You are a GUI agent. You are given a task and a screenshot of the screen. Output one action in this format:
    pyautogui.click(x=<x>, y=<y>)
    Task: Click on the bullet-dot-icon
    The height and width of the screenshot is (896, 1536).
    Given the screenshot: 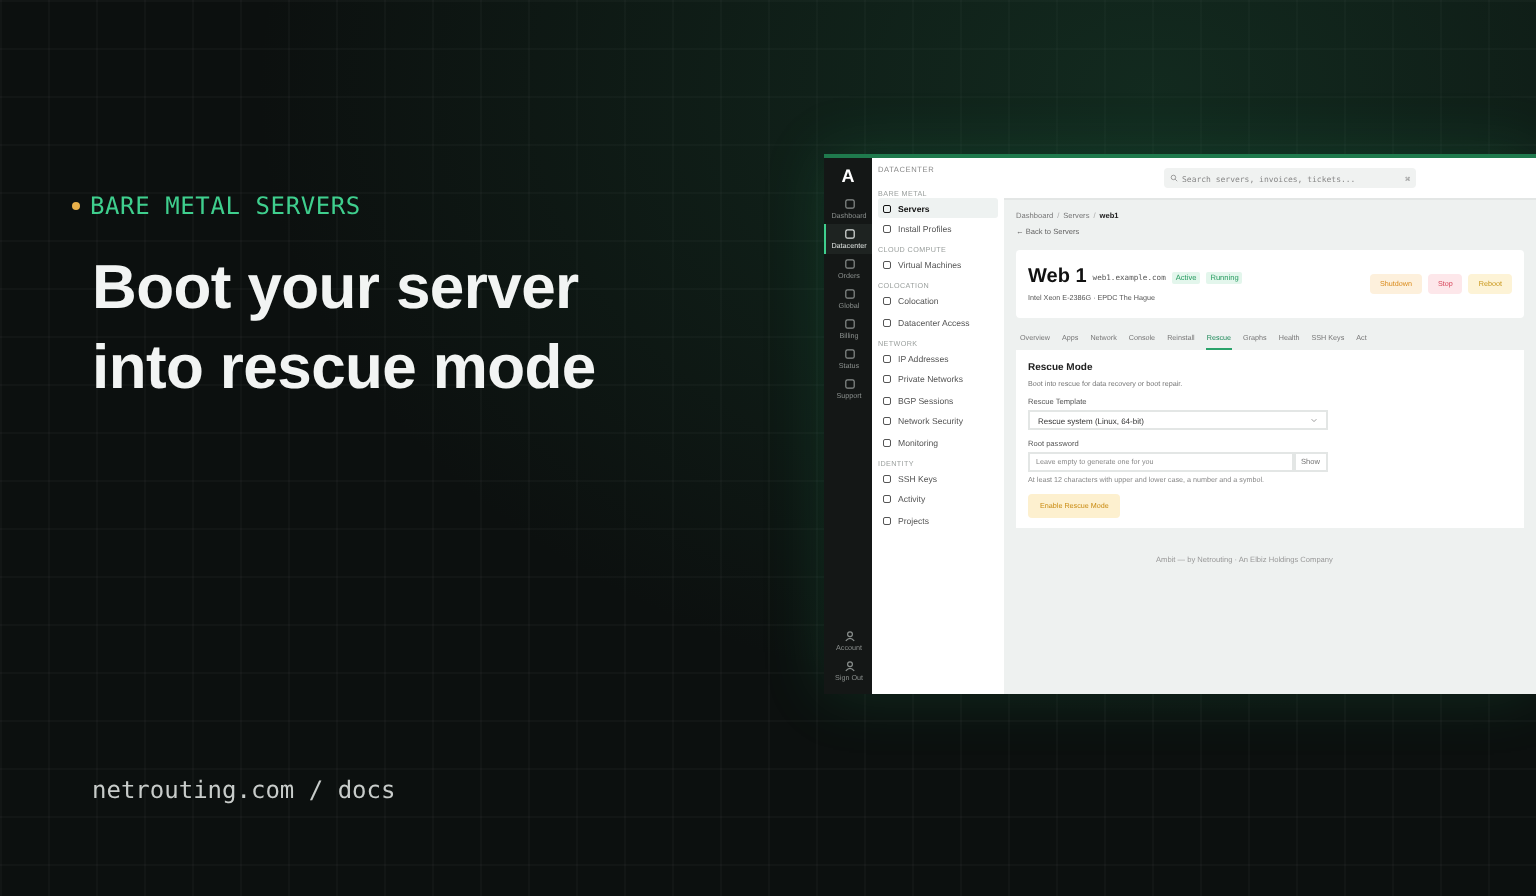 What is the action you would take?
    pyautogui.click(x=76, y=206)
    